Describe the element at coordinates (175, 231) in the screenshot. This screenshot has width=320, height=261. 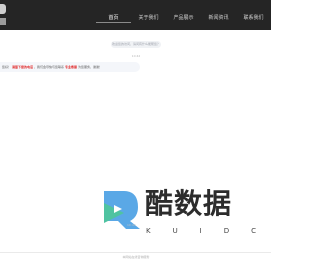
I see `watermark-letter: U` at that location.